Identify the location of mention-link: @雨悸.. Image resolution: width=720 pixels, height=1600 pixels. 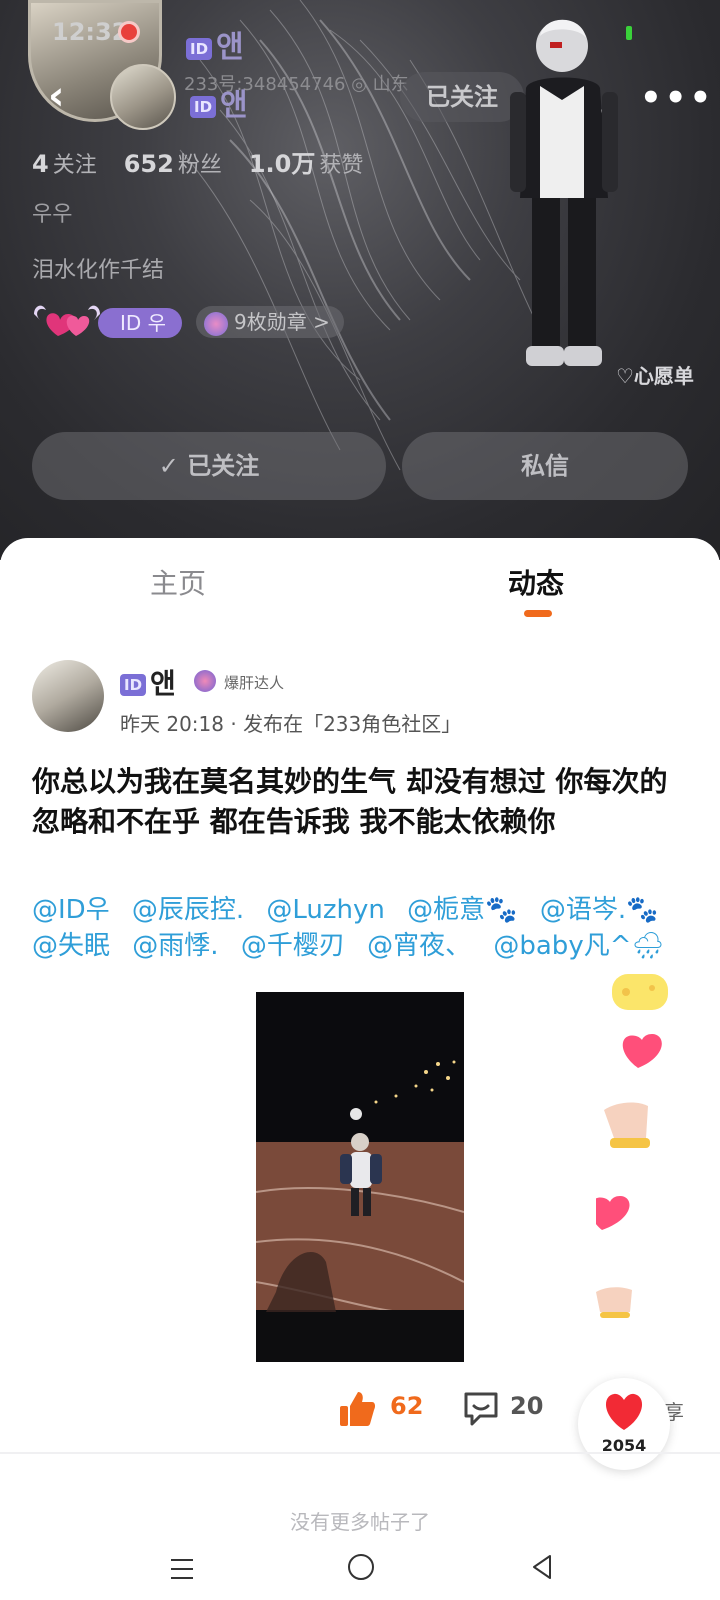
(175, 946).